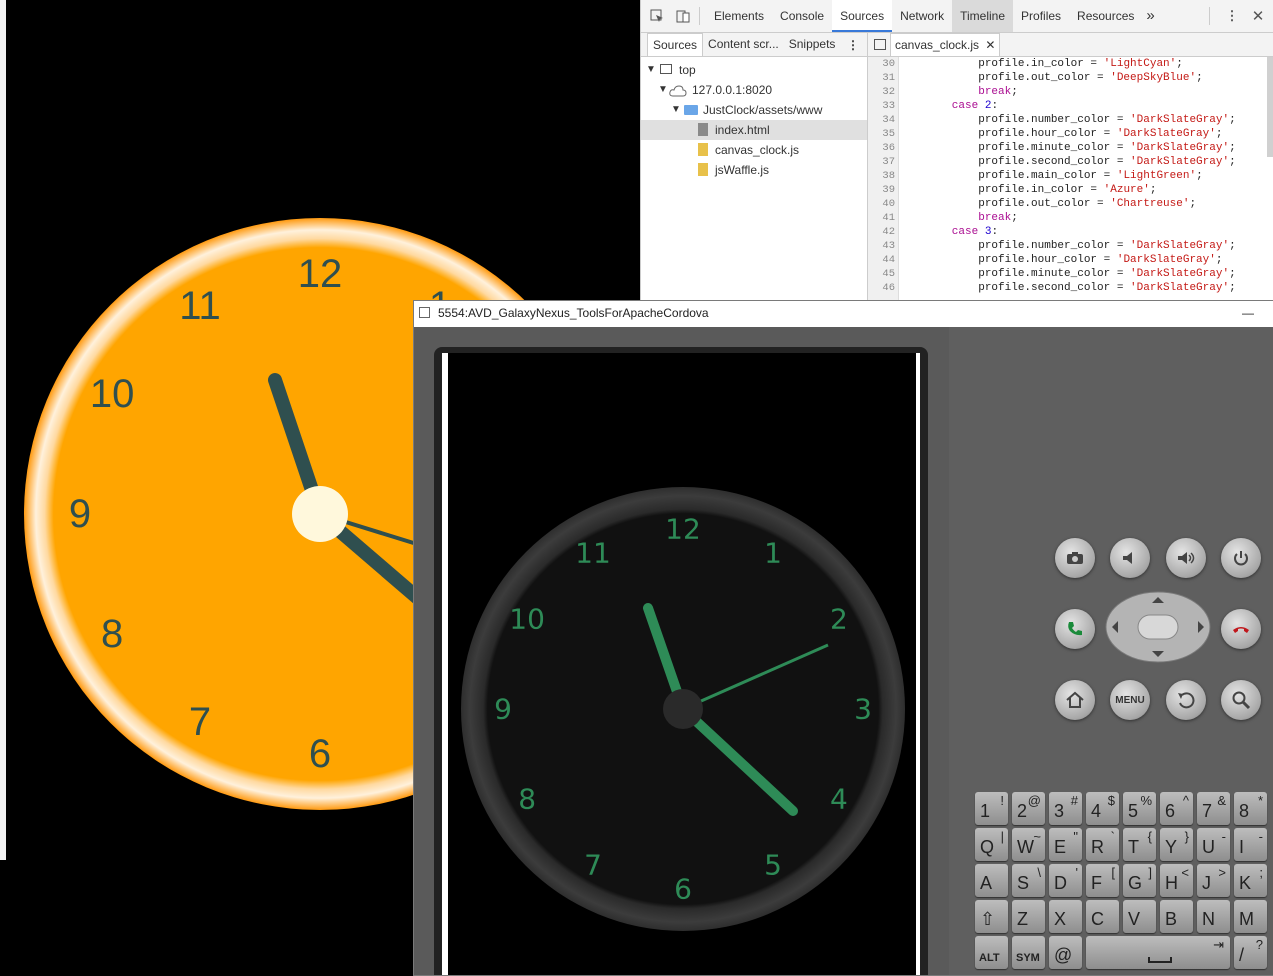 Image resolution: width=1273 pixels, height=976 pixels. I want to click on key: H <, so click(1176, 880).